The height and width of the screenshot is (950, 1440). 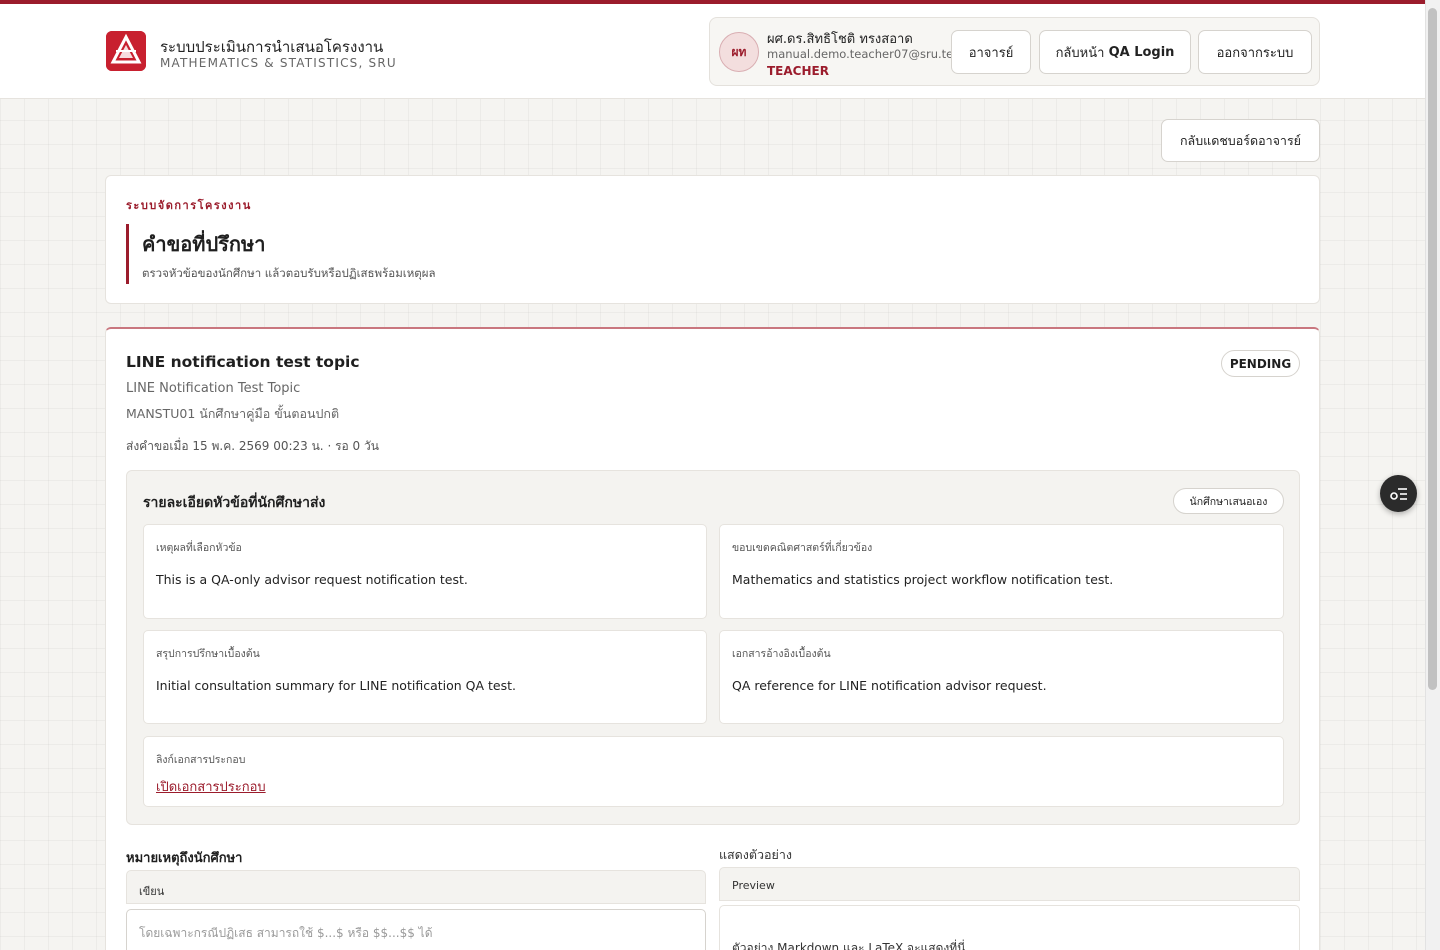 What do you see at coordinates (1009, 884) in the screenshot?
I see `preview-tab: Preview` at bounding box center [1009, 884].